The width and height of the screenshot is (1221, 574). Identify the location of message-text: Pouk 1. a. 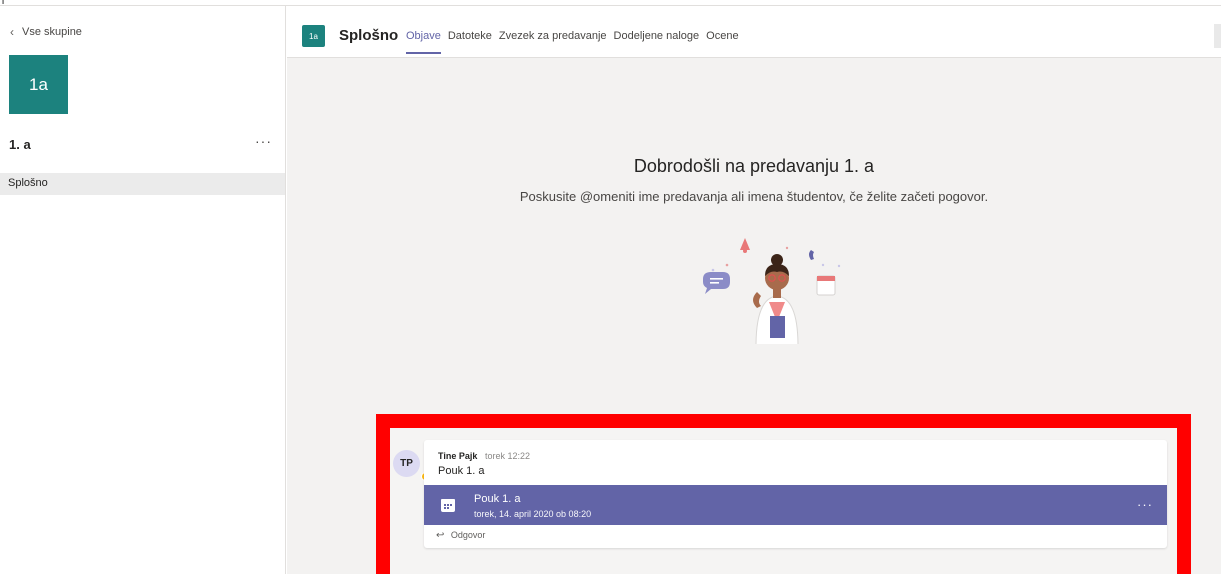
(461, 471).